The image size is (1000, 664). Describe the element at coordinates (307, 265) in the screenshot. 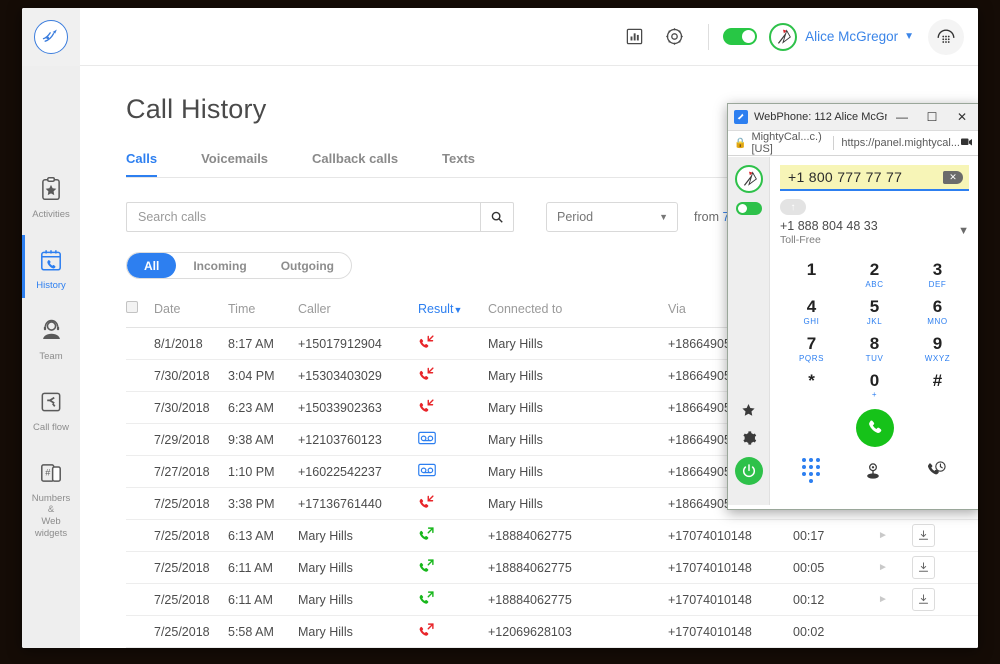

I see `segment-outgoing: Outgoing` at that location.